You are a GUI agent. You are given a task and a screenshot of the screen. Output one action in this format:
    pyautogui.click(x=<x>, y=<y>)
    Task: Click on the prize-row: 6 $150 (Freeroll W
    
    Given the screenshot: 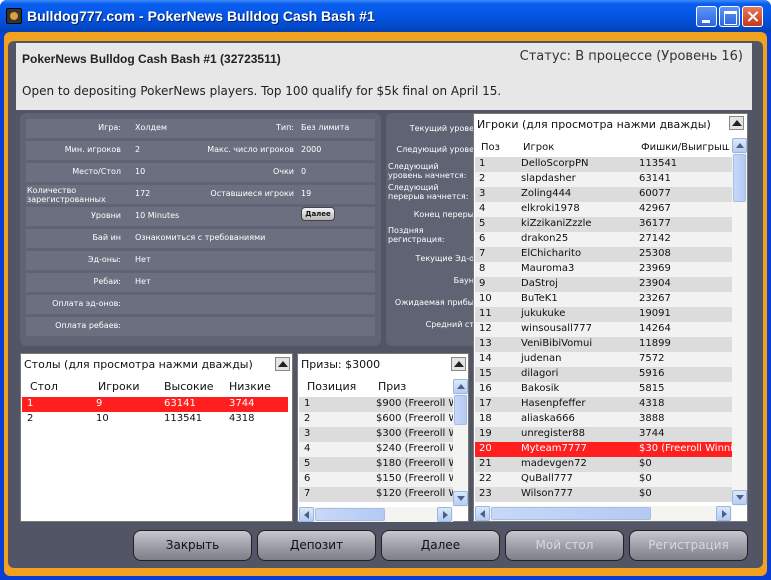 What is the action you would take?
    pyautogui.click(x=376, y=479)
    